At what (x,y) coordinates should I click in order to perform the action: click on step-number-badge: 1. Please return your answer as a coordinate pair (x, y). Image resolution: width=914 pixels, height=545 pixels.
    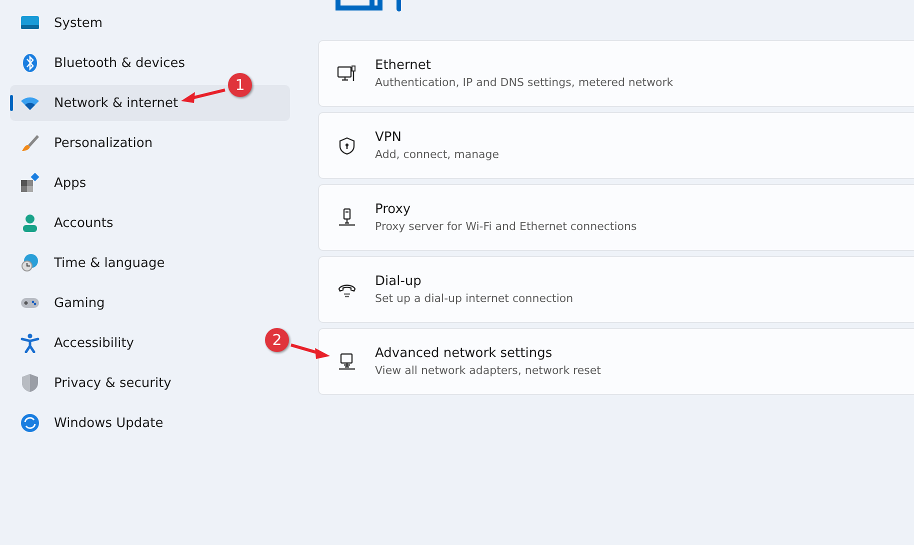
    Looking at the image, I should click on (240, 85).